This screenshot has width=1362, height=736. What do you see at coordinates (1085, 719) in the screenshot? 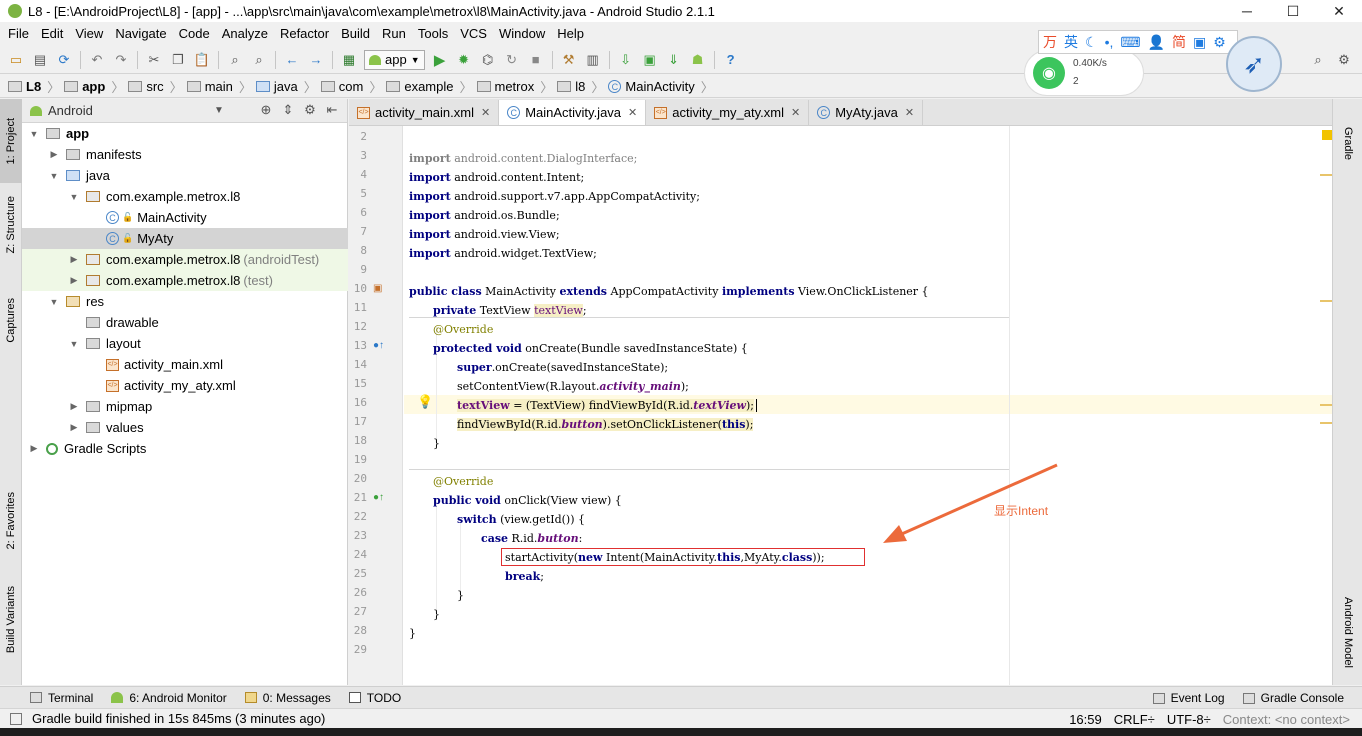
I see `caret-position: 16:59` at bounding box center [1085, 719].